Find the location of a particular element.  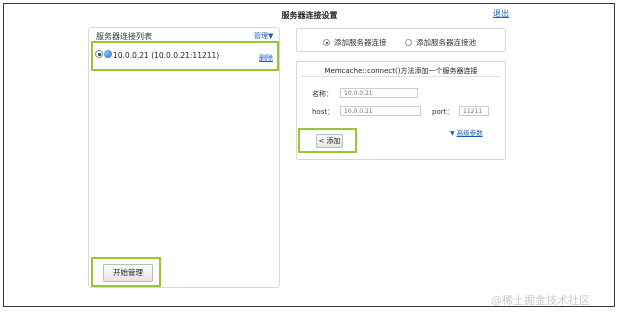

add-button-highlight: < 添加 is located at coordinates (327, 140).